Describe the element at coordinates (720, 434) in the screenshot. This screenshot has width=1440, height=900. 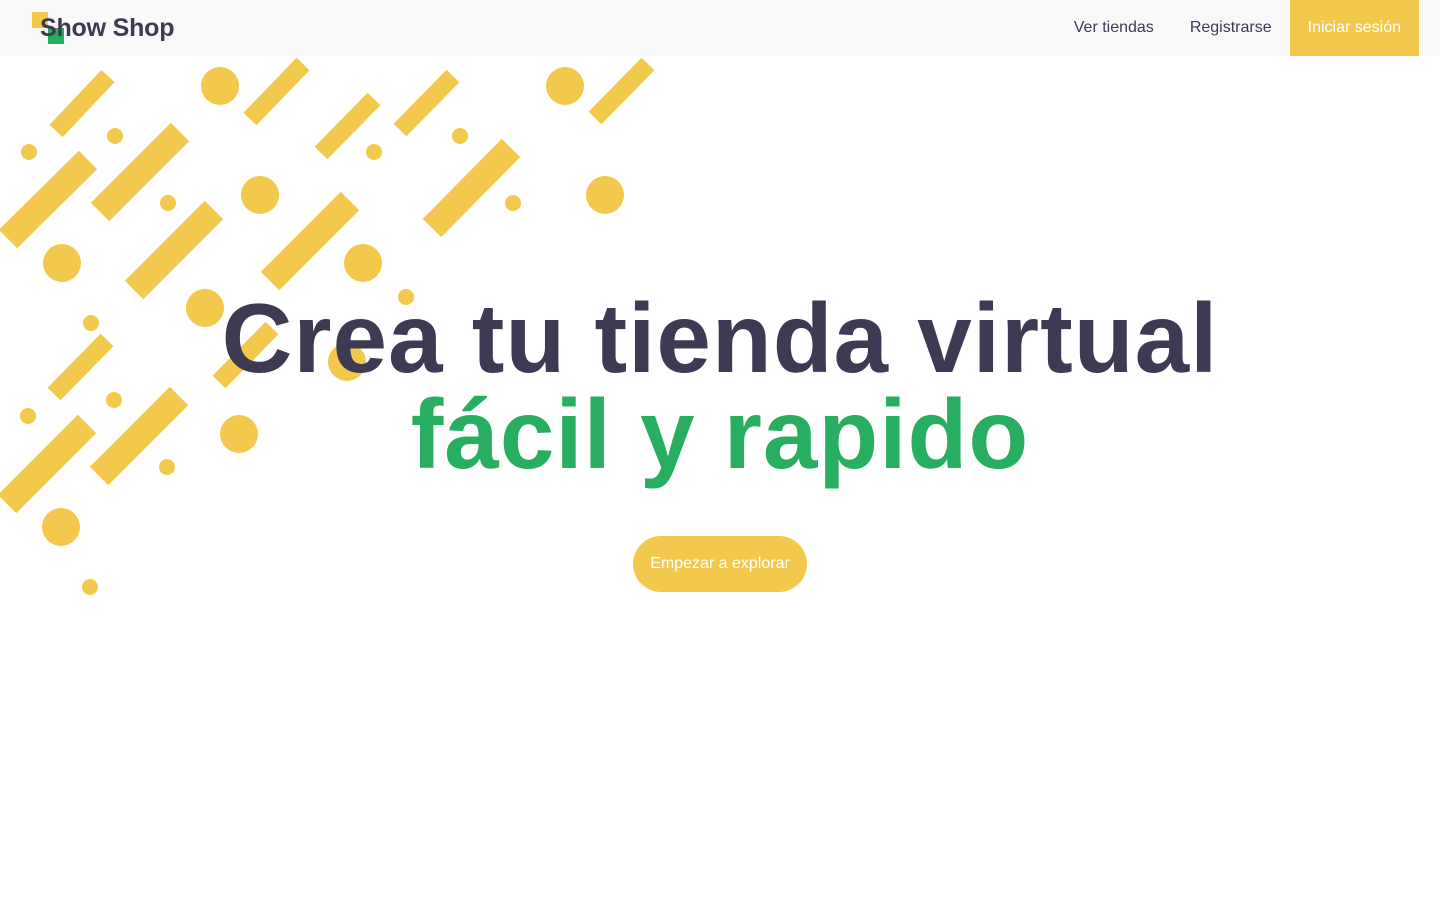
I see `hero-title-line2: fácil y rapido` at that location.